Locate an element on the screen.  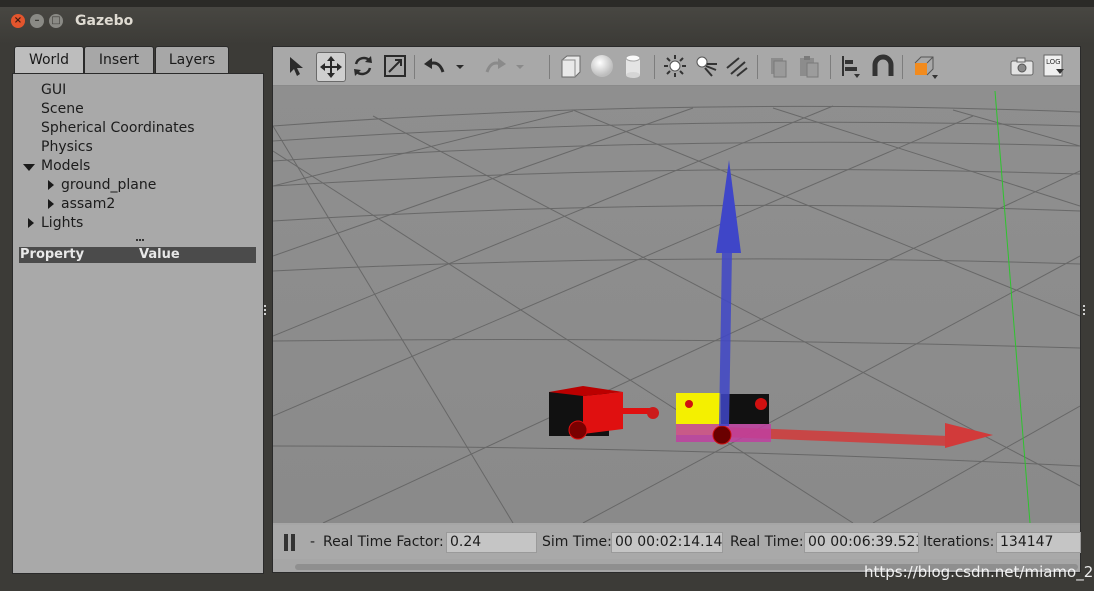
scale-icon is located at coordinates (395, 66).